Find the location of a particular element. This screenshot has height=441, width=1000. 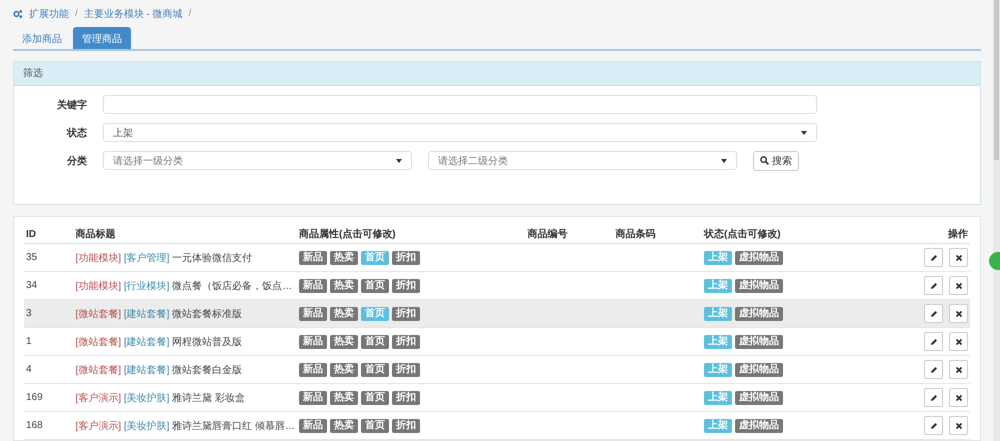

table-row: 1 [微站套餐] [建站套餐] 网程微站普及版 新品 热卖 首页 折扣 上架 虚拟物品 is located at coordinates (497, 342).